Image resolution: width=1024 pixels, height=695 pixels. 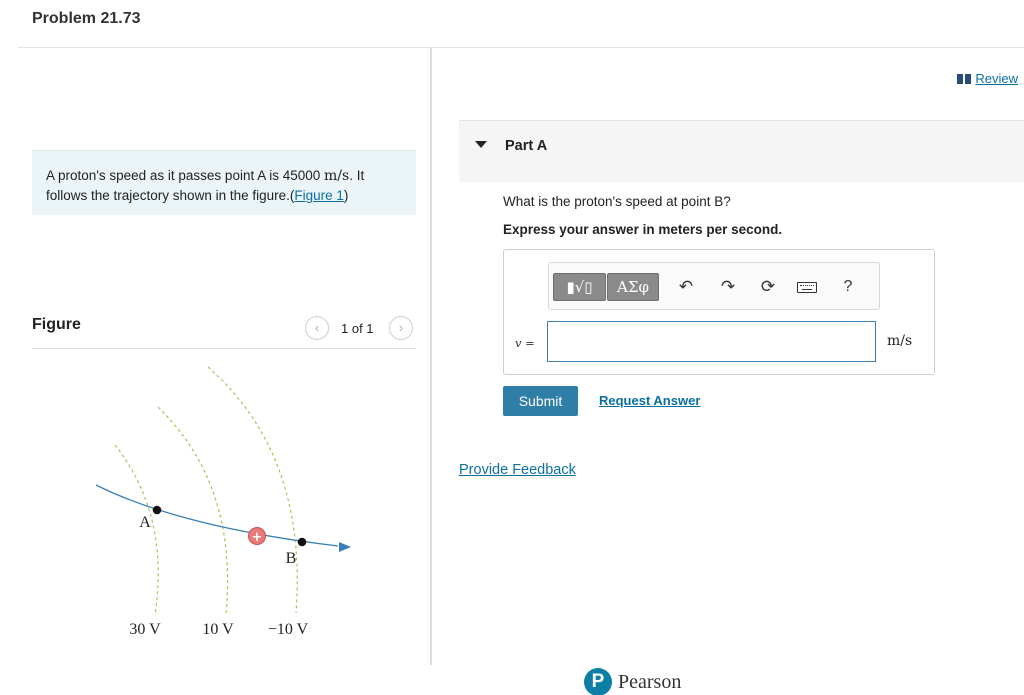 What do you see at coordinates (337, 176) in the screenshot?
I see `statement-unit: m/s` at bounding box center [337, 176].